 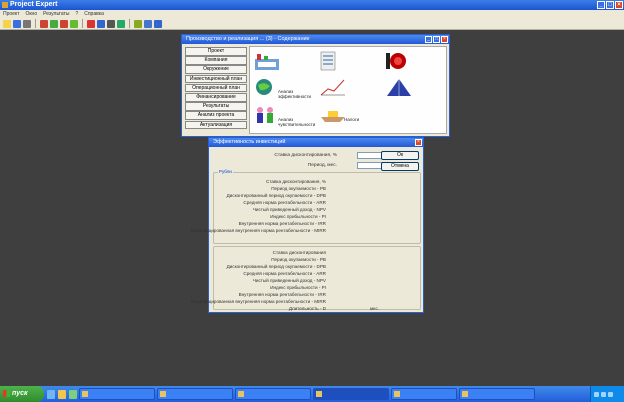 I want to click on rubles-group-label: Рубли, so click(x=225, y=171).